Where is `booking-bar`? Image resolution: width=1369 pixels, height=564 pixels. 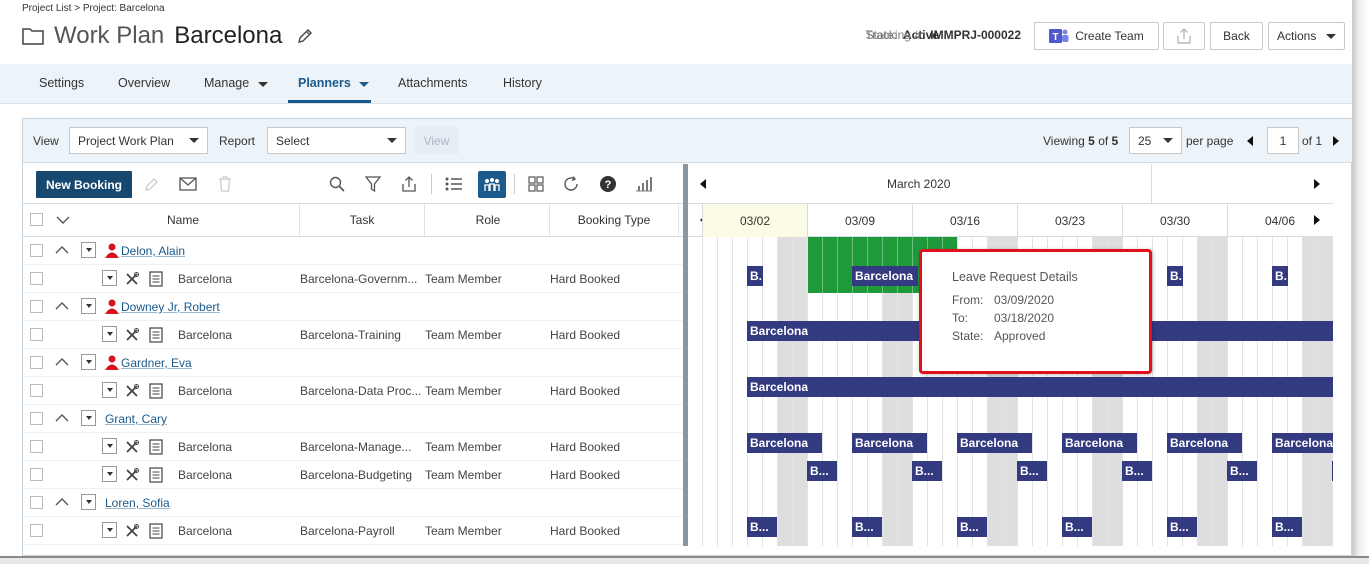 booking-bar is located at coordinates (1332, 471).